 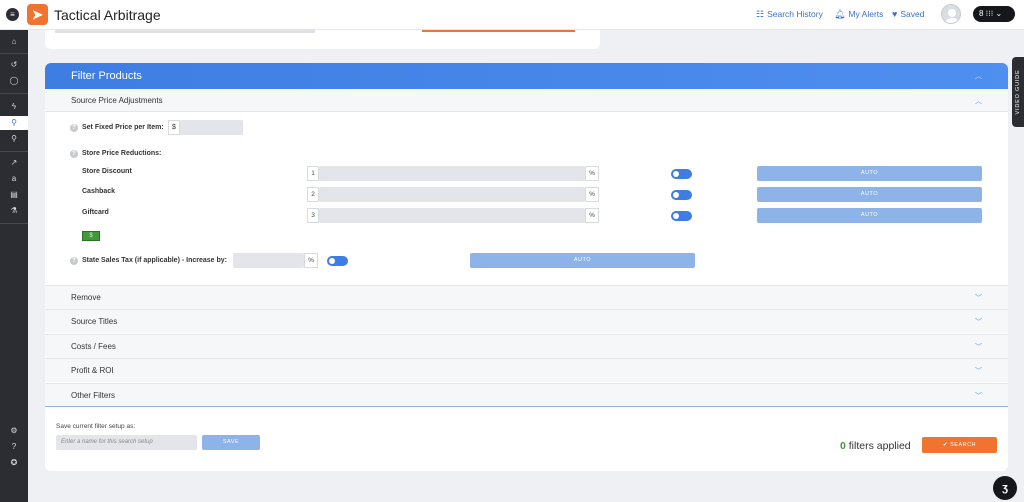 What do you see at coordinates (106, 76) in the screenshot?
I see `panel-title: Filter Products` at bounding box center [106, 76].